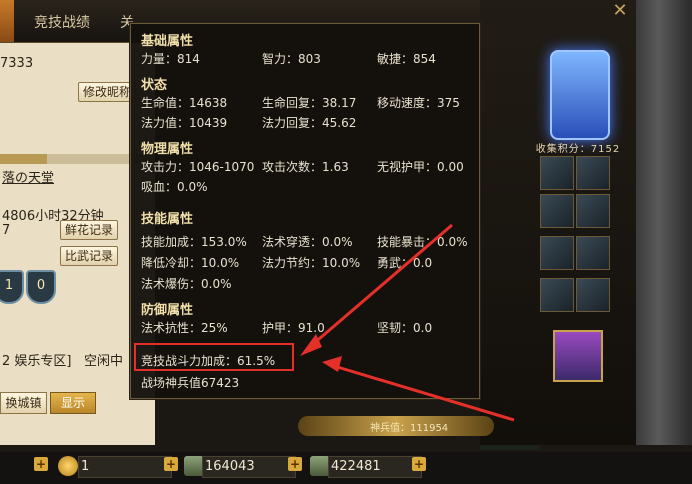 Image resolution: width=692 pixels, height=484 pixels. What do you see at coordinates (167, 219) in the screenshot?
I see `section-title: 技能属性` at bounding box center [167, 219].